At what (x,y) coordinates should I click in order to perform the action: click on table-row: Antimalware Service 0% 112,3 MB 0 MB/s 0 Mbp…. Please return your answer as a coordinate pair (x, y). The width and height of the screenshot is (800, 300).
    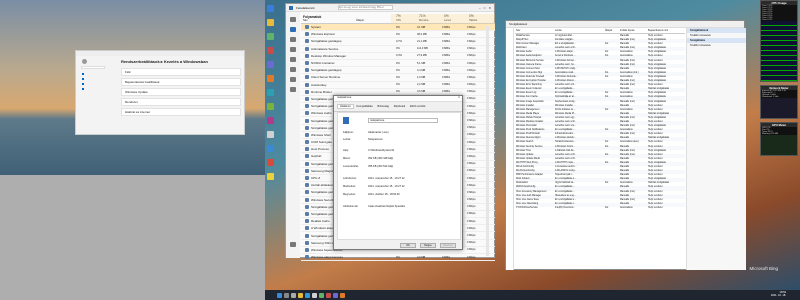
    Looking at the image, I should click on (398, 49).